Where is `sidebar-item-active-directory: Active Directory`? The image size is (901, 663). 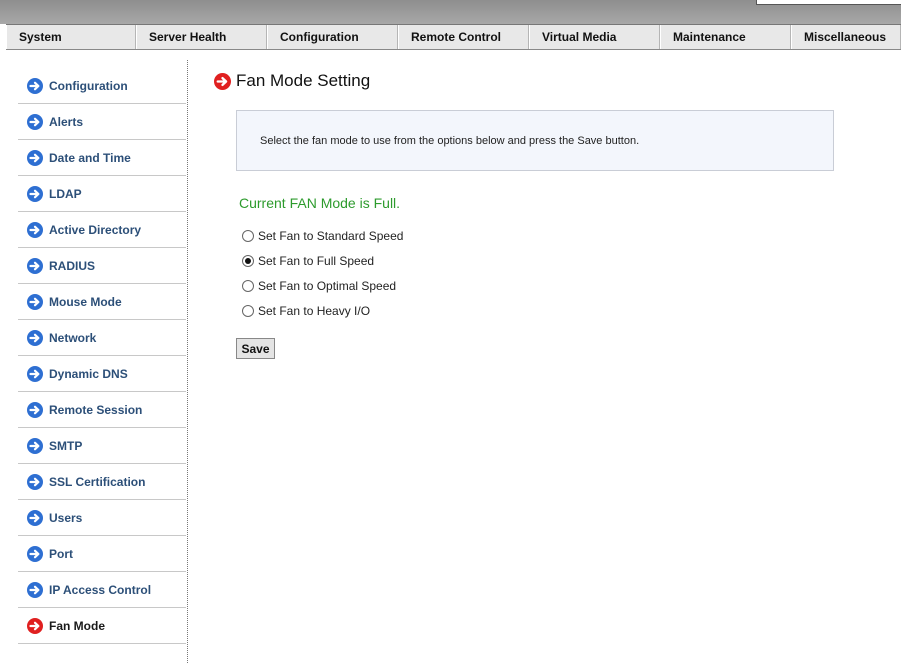
sidebar-item-active-directory: Active Directory is located at coordinates (102, 230).